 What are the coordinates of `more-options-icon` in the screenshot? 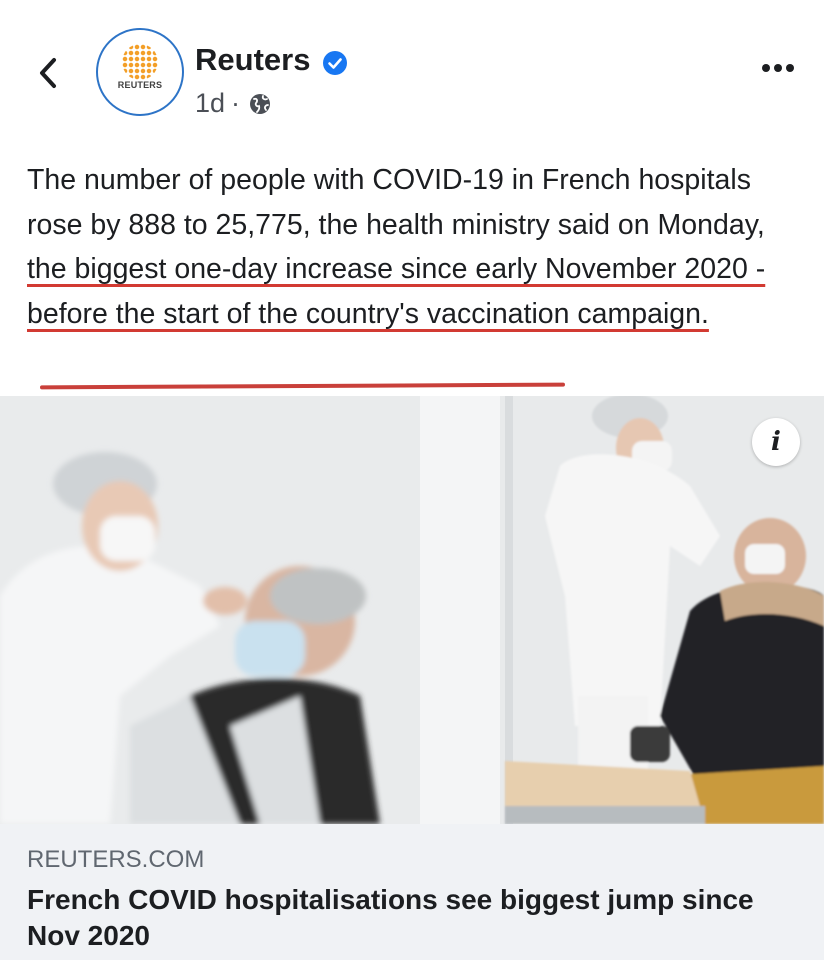 It's located at (778, 68).